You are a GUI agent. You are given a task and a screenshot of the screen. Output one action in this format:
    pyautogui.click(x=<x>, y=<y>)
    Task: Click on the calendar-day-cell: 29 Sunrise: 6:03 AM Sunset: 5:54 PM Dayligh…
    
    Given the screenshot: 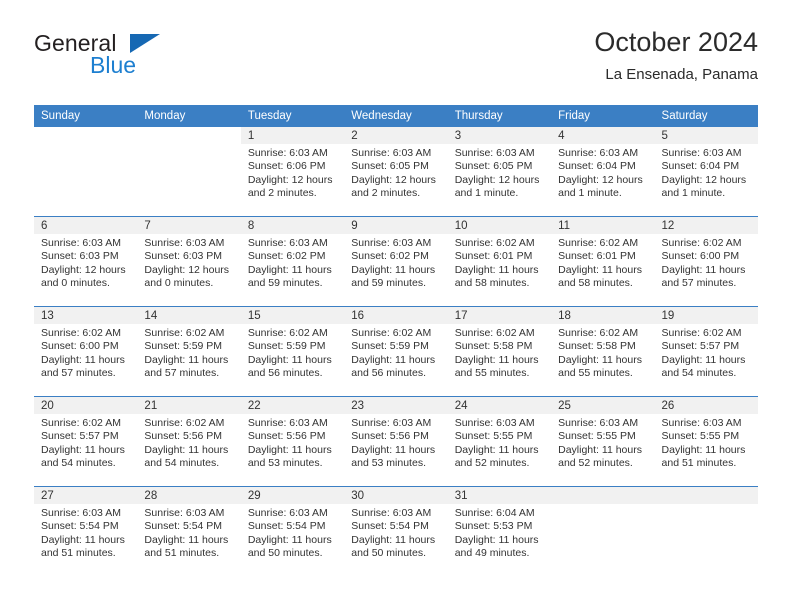 What is the action you would take?
    pyautogui.click(x=292, y=532)
    